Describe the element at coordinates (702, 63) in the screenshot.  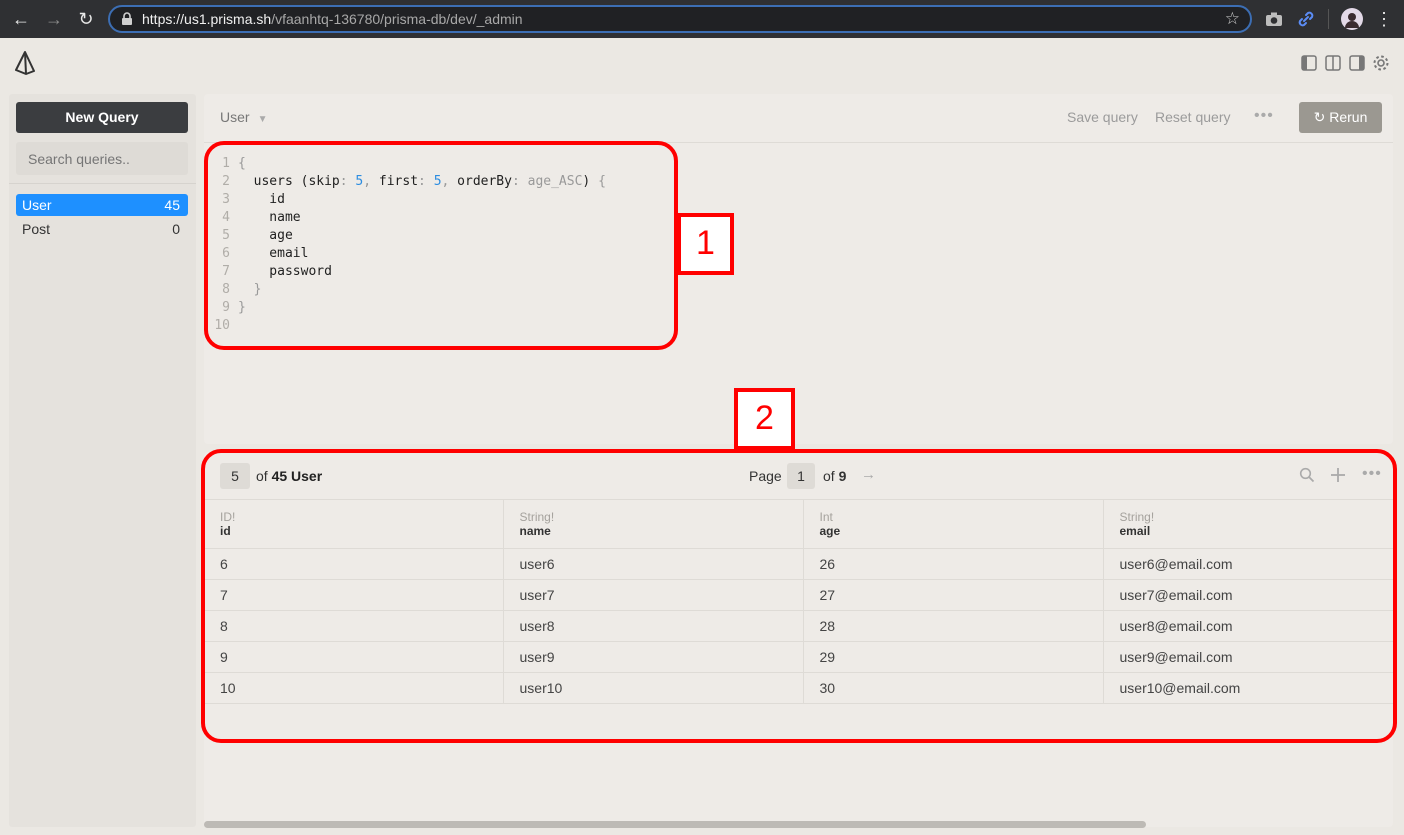
I see `app-header` at that location.